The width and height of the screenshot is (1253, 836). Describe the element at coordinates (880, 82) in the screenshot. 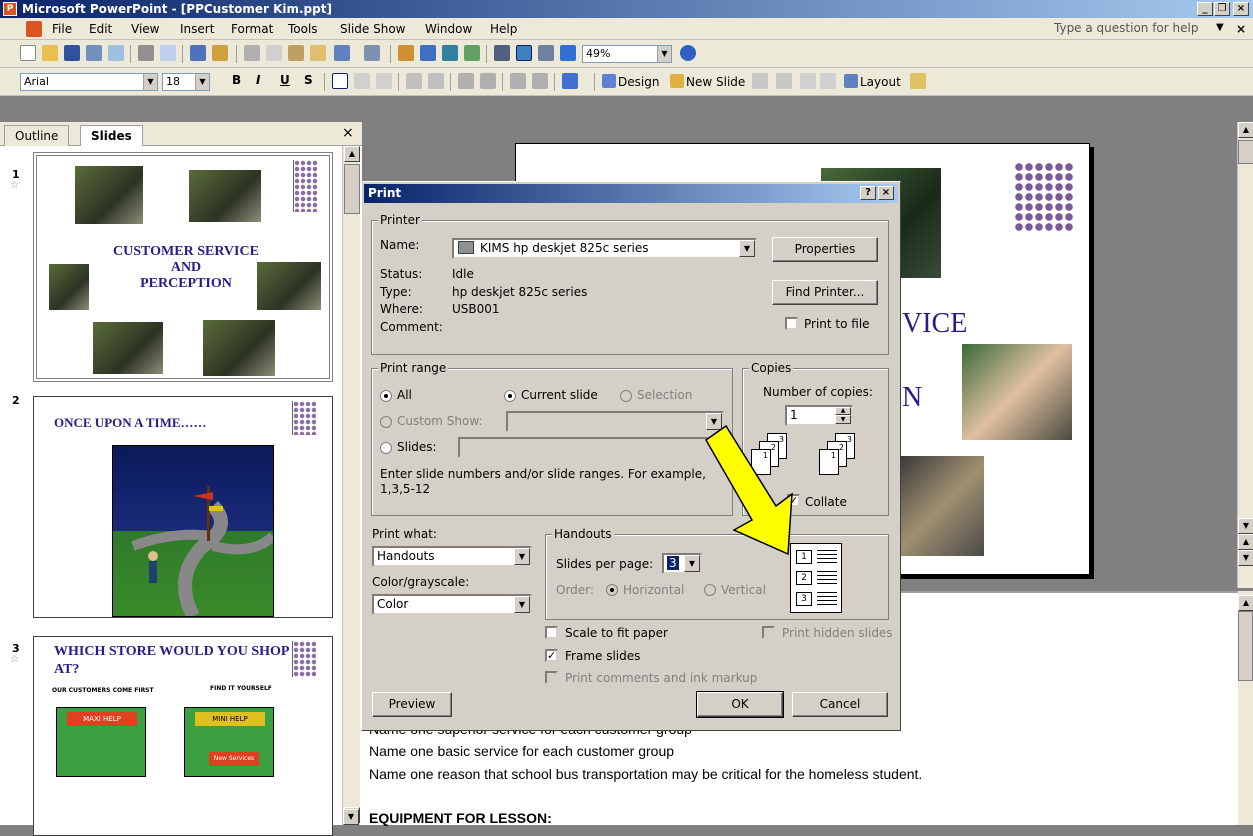

I see `layout-button: Layout` at that location.